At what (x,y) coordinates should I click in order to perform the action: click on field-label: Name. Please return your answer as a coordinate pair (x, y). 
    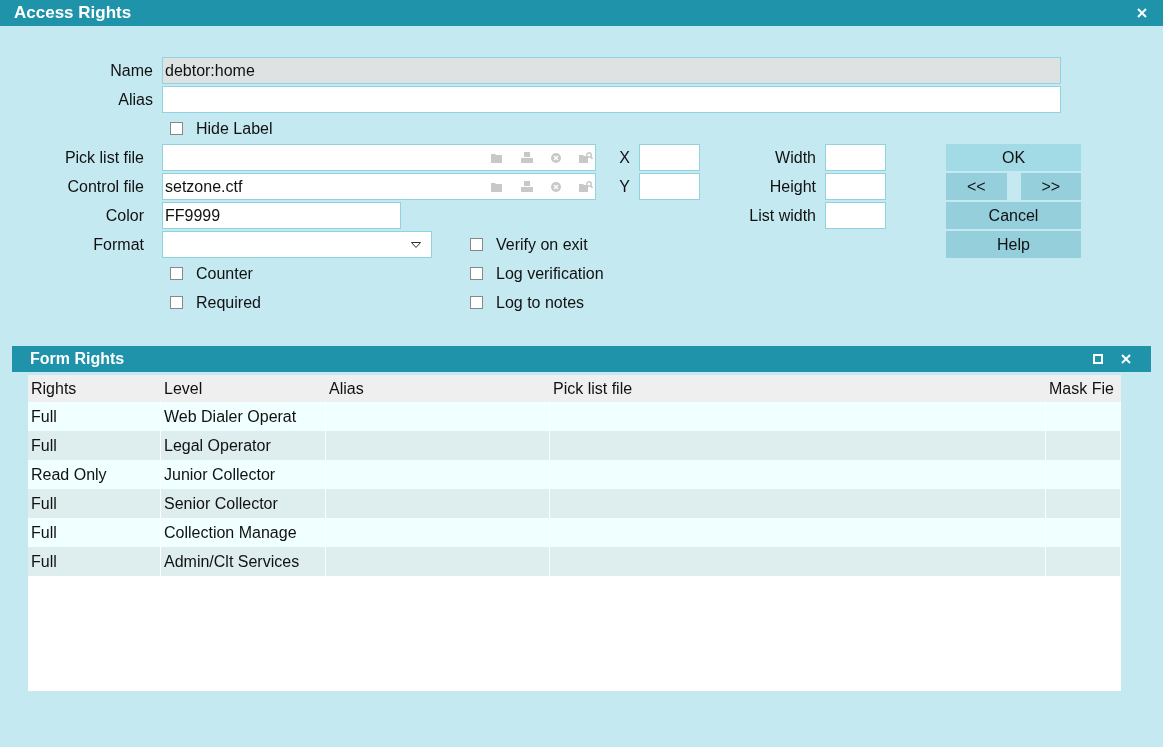
    Looking at the image, I should click on (131, 70).